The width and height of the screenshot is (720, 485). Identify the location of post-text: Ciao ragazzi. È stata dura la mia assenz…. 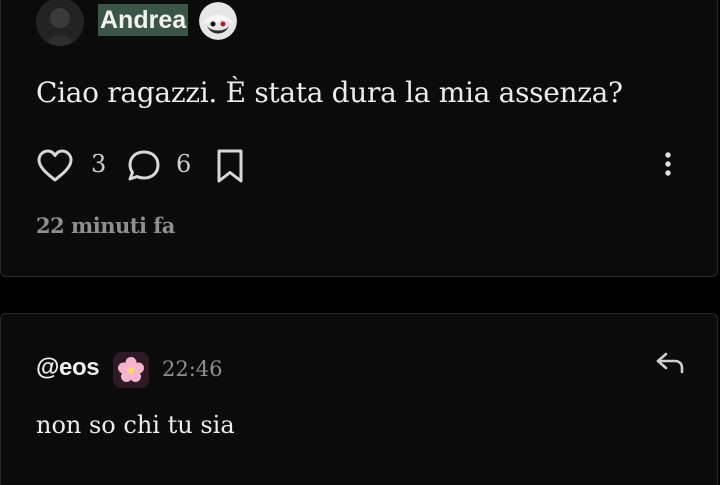
(329, 92).